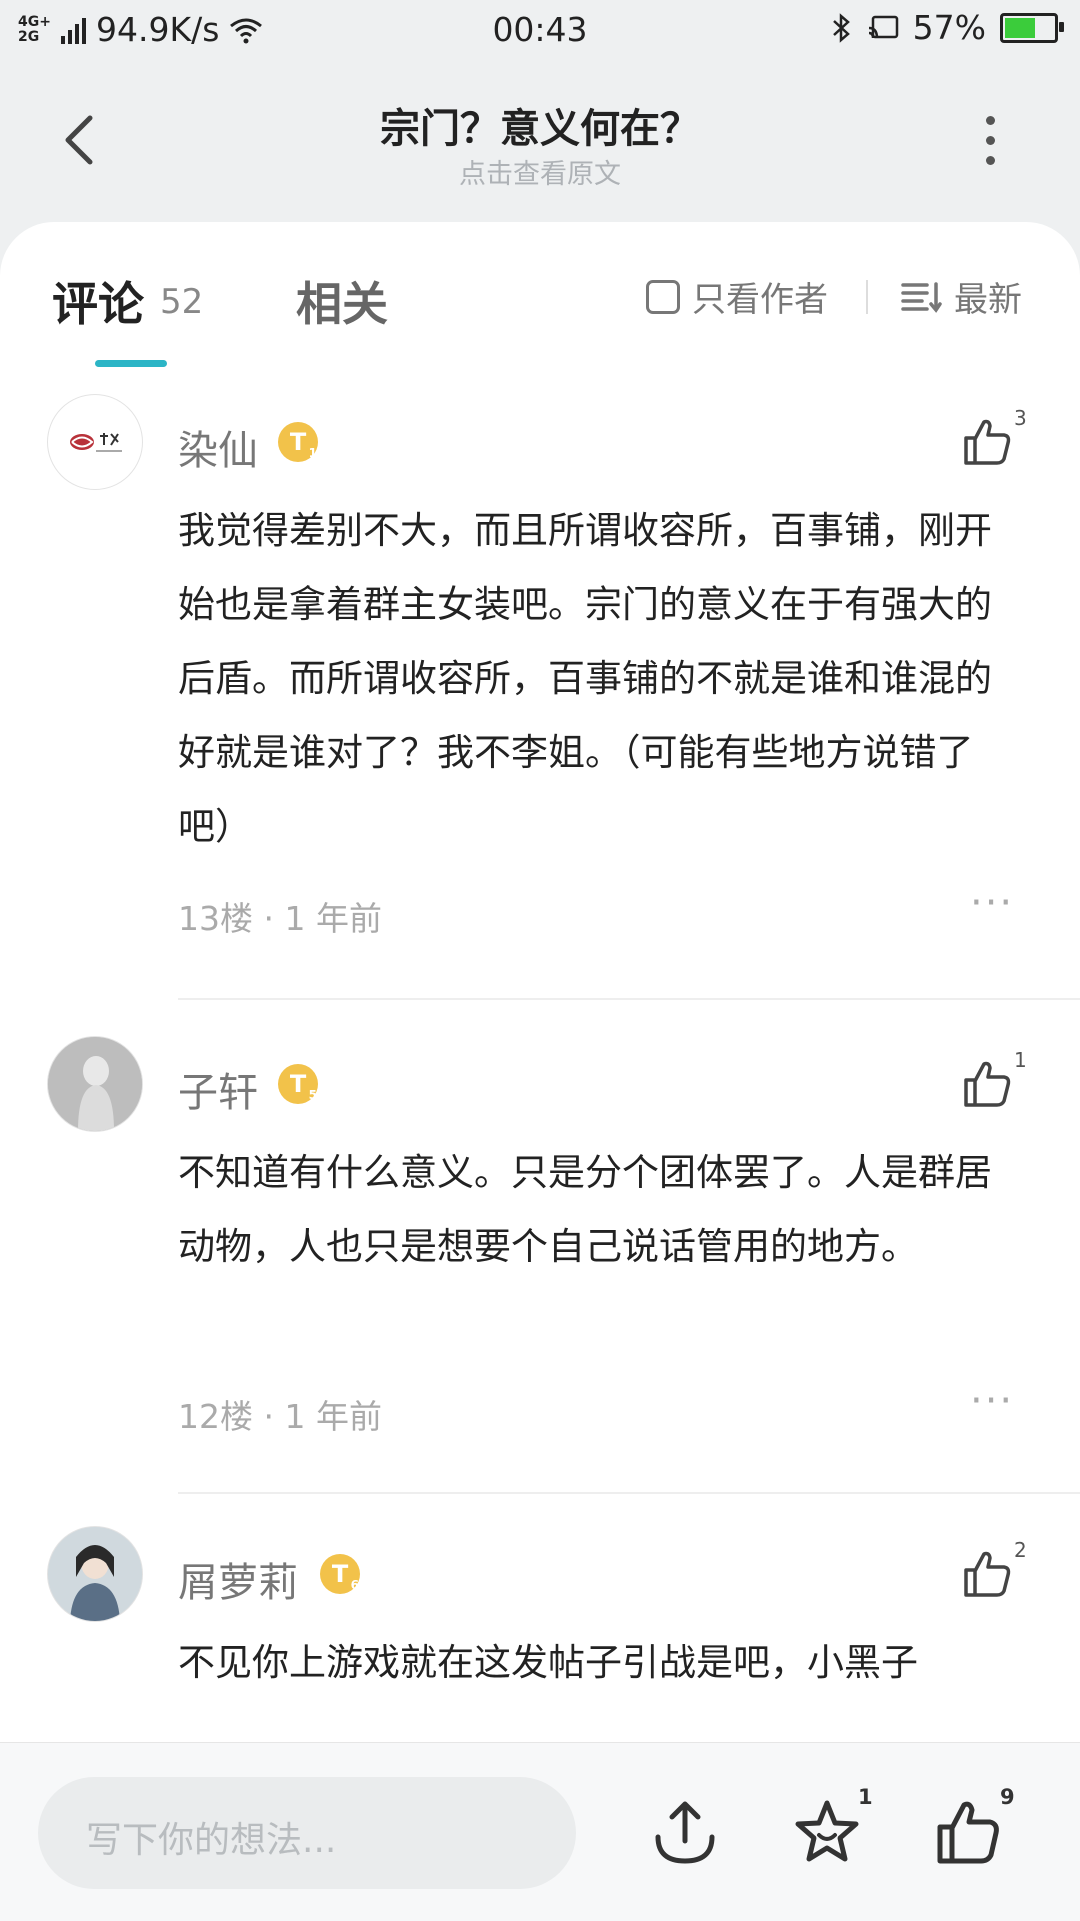  I want to click on comment-meta: 13楼 · 1 年前, so click(280, 918).